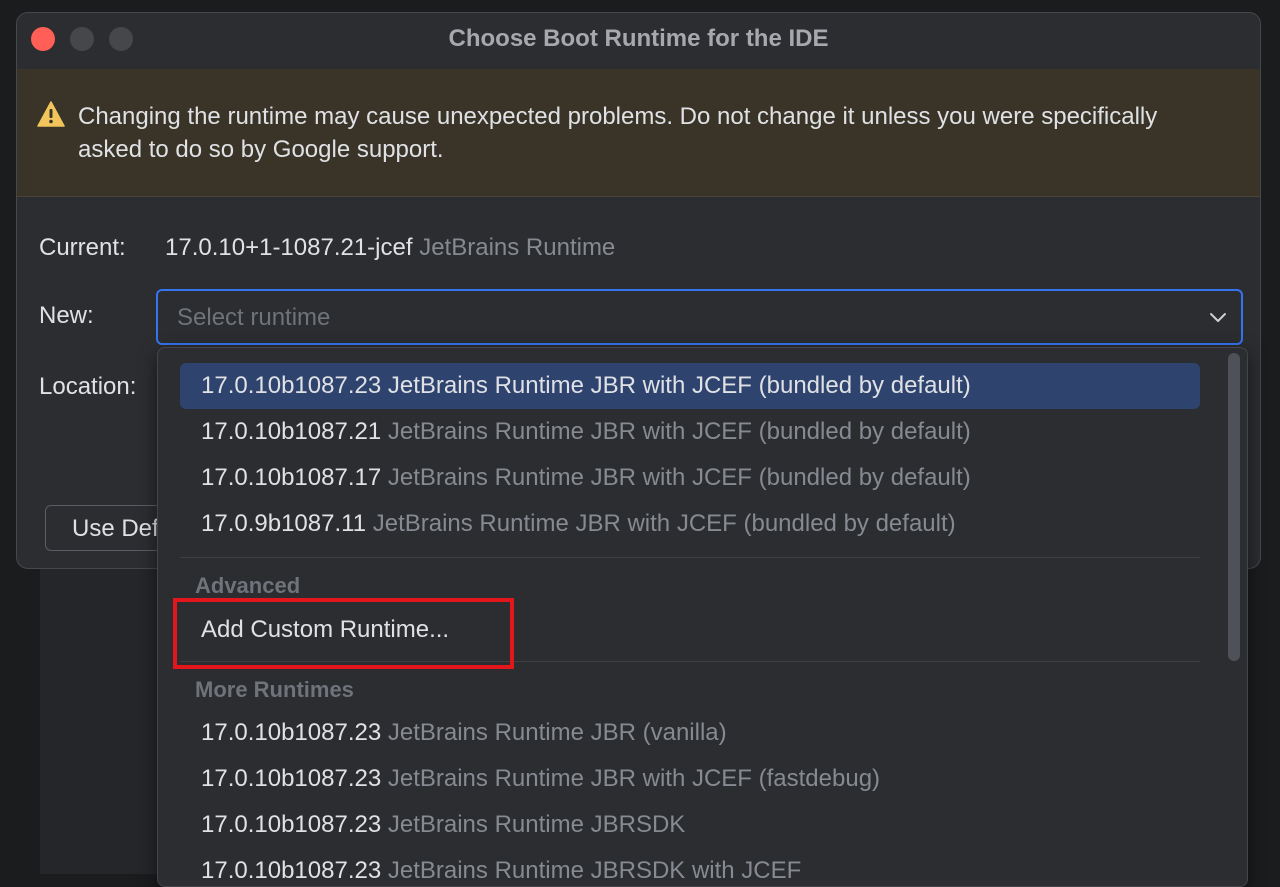  I want to click on current-label: Current:, so click(82, 247).